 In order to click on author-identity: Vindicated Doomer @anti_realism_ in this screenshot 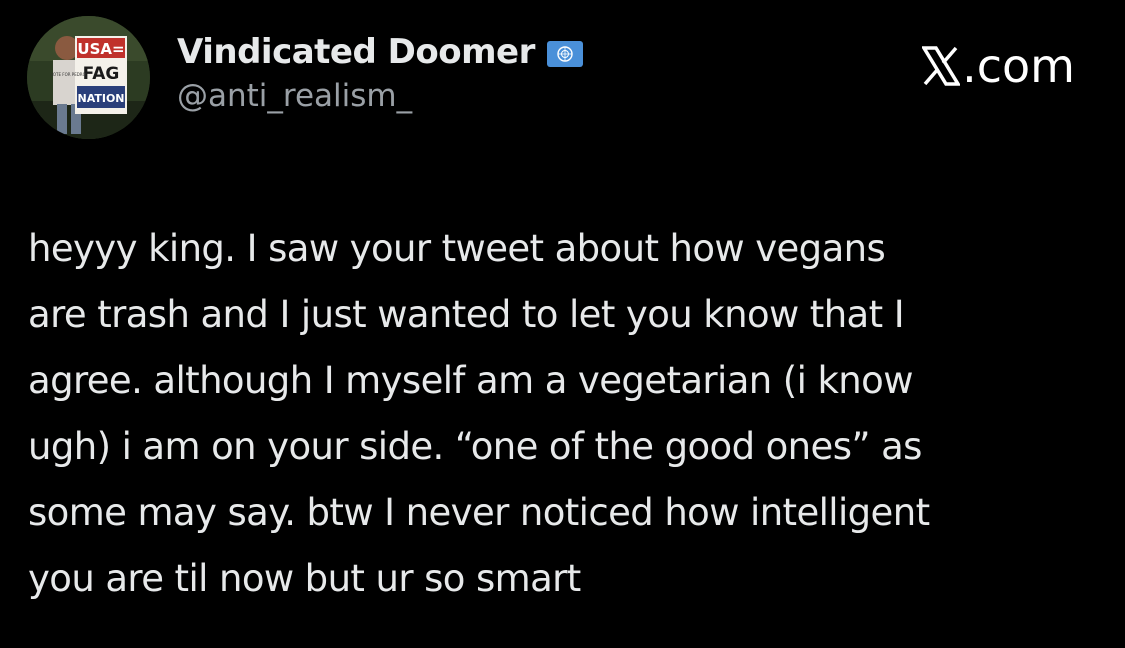, I will do `click(380, 73)`.